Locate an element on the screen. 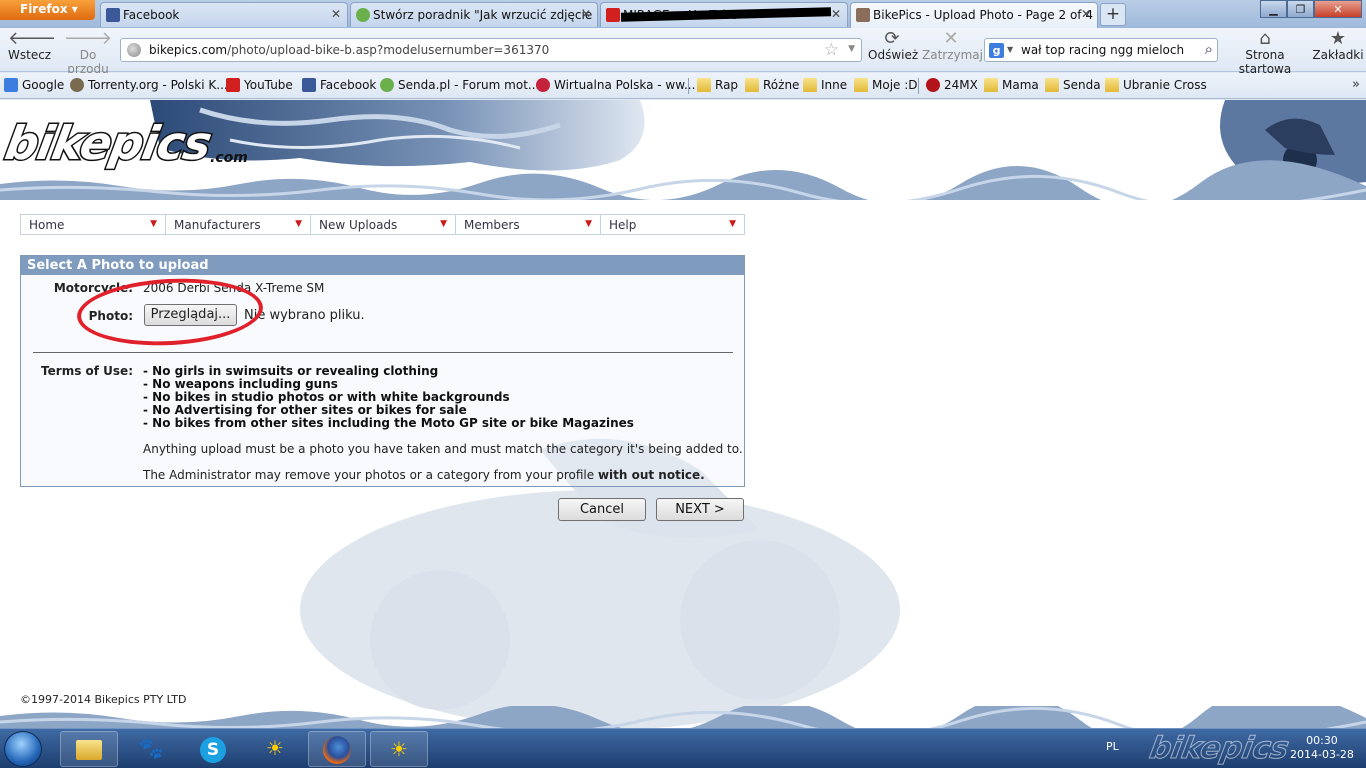  bookmark-google: Google is located at coordinates (34, 85).